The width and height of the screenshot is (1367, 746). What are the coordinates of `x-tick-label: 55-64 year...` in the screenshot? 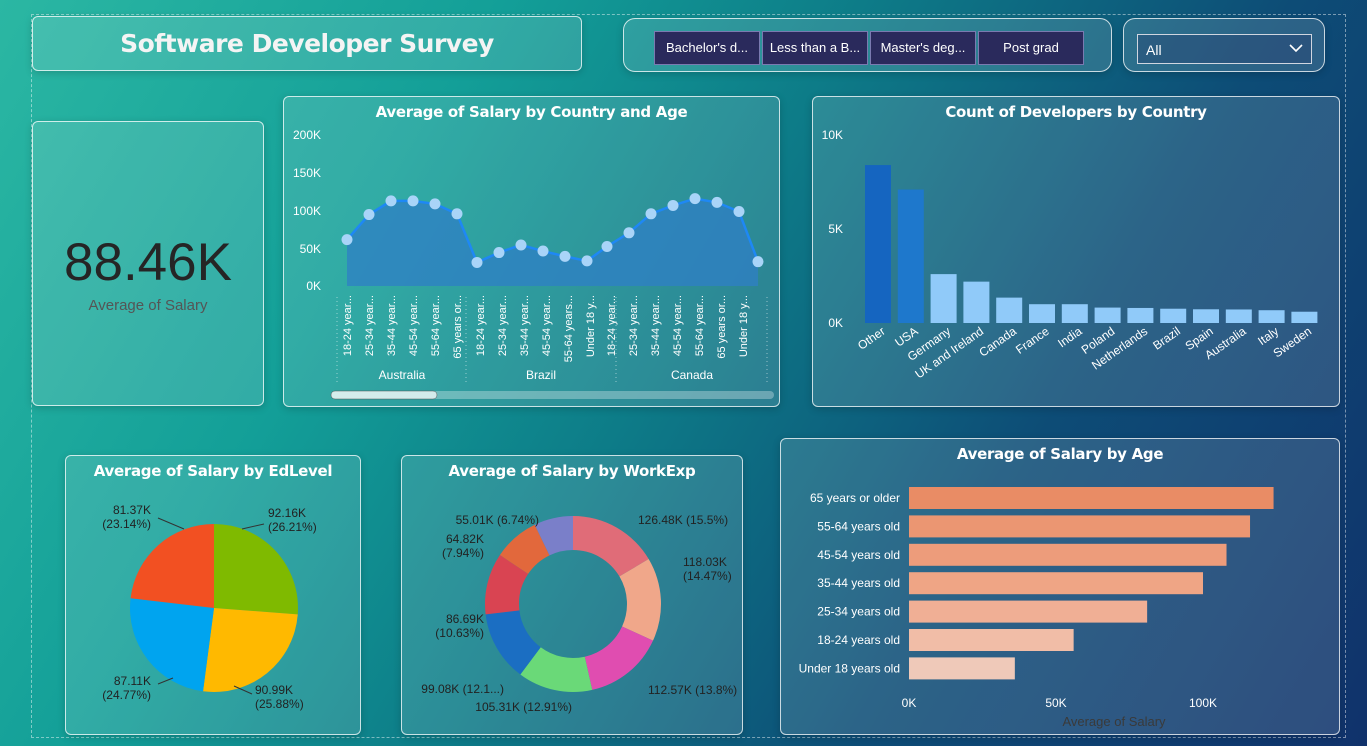 It's located at (436, 325).